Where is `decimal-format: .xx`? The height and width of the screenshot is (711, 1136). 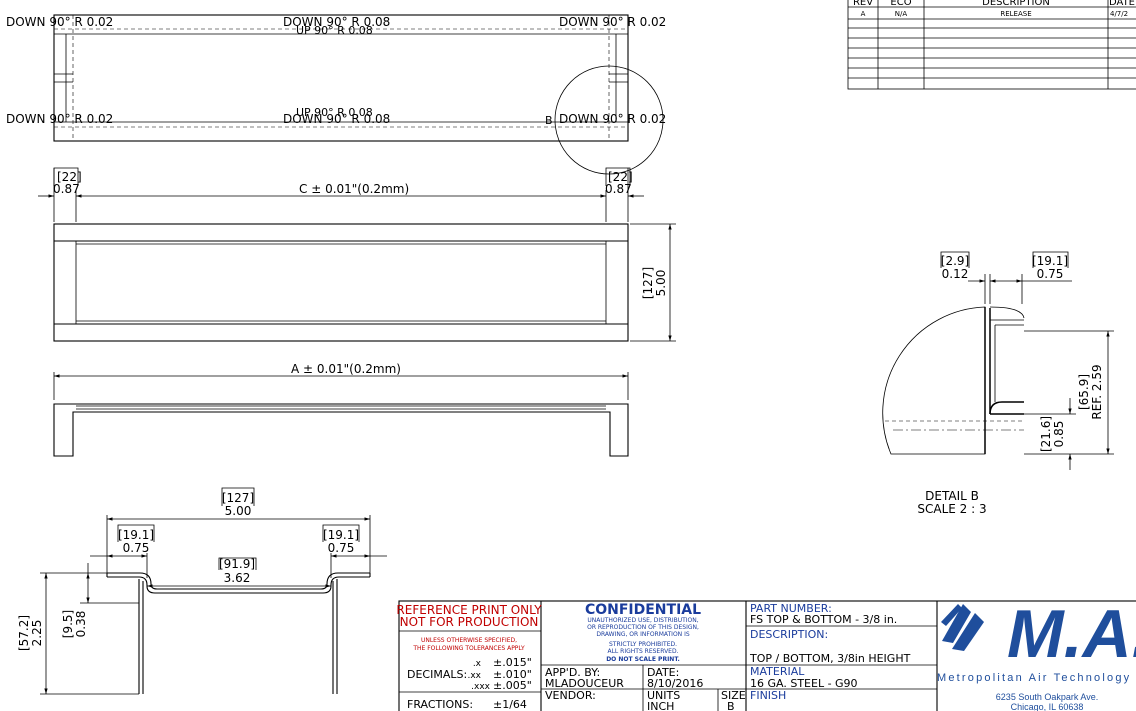 decimal-format: .xx is located at coordinates (474, 676).